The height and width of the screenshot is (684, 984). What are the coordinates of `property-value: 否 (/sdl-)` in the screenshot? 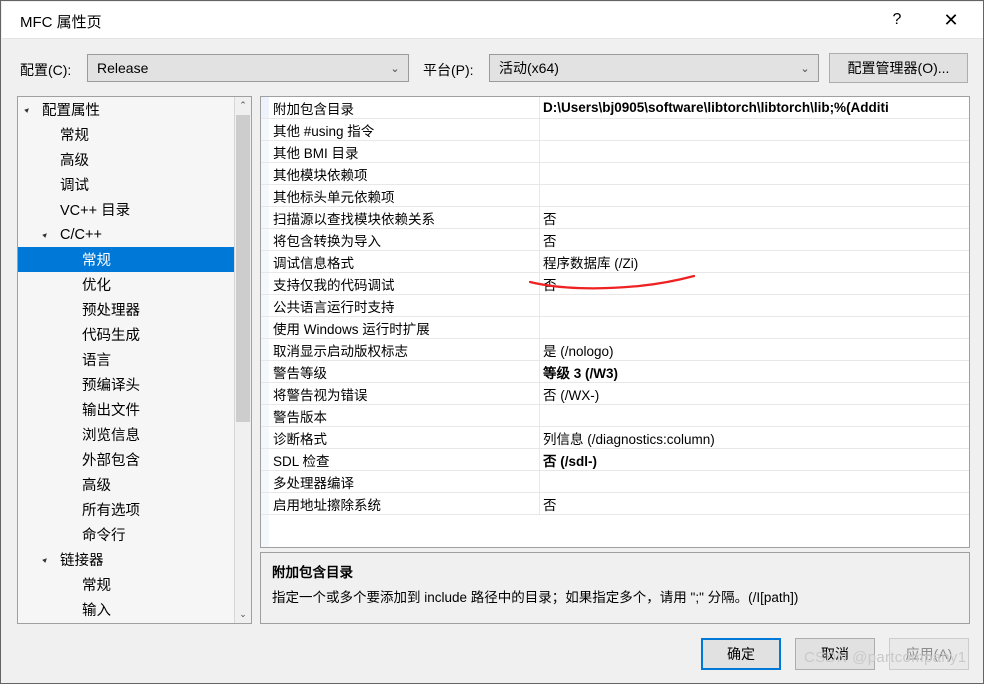 It's located at (753, 460).